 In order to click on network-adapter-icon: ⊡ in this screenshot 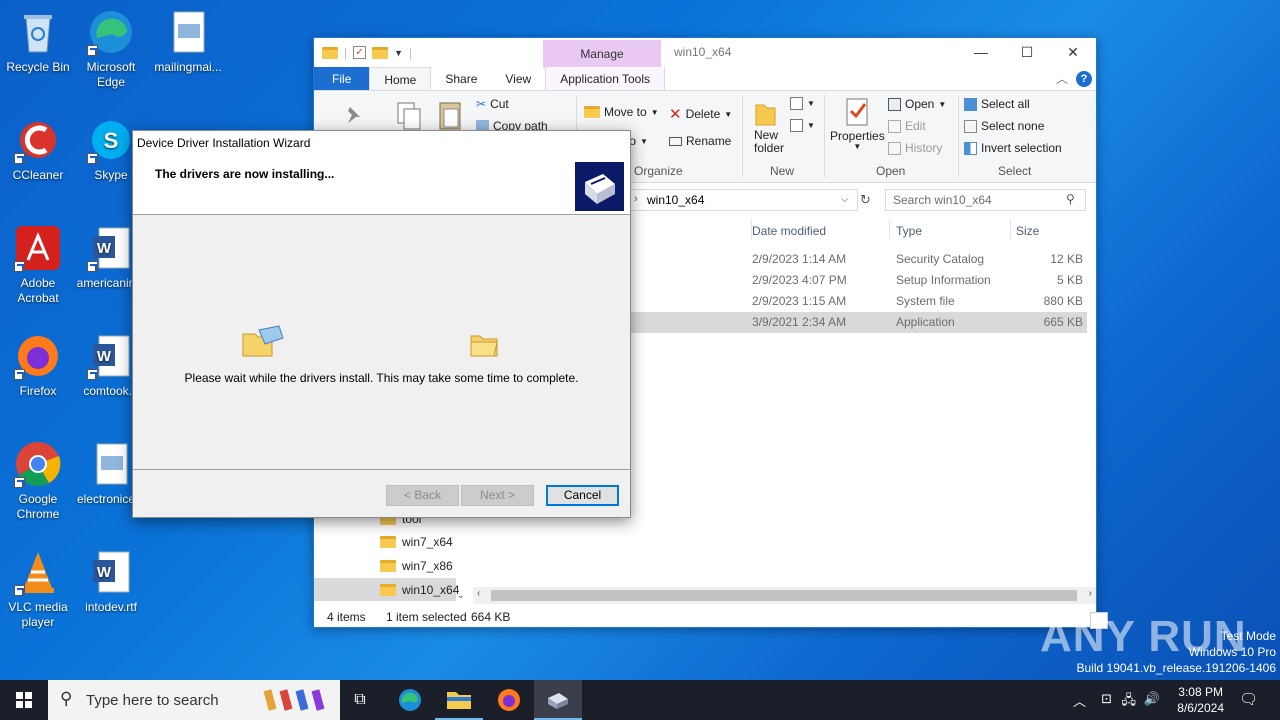, I will do `click(1106, 699)`.